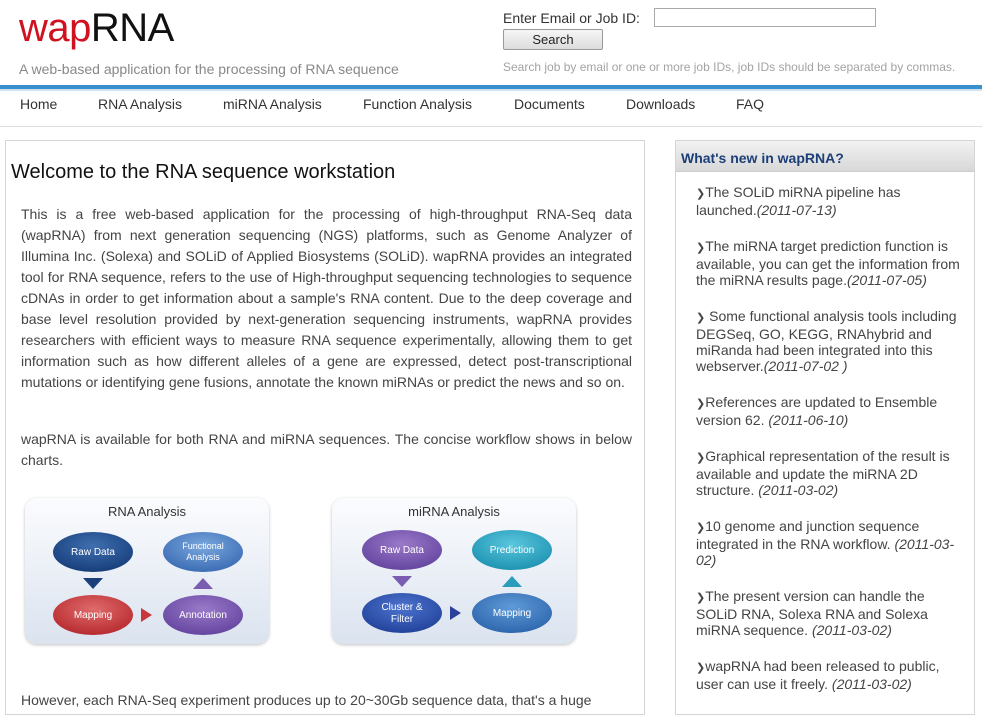 This screenshot has height=715, width=982. Describe the element at coordinates (272, 104) in the screenshot. I see `nav-mirna-analysis: miRNA Analysis` at that location.